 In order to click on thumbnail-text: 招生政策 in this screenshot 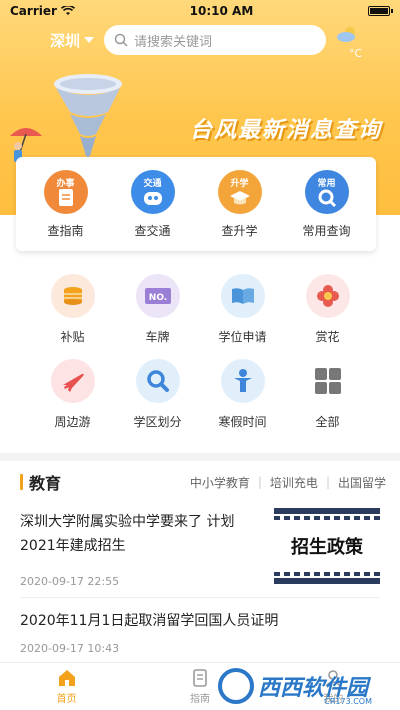, I will do `click(327, 547)`.